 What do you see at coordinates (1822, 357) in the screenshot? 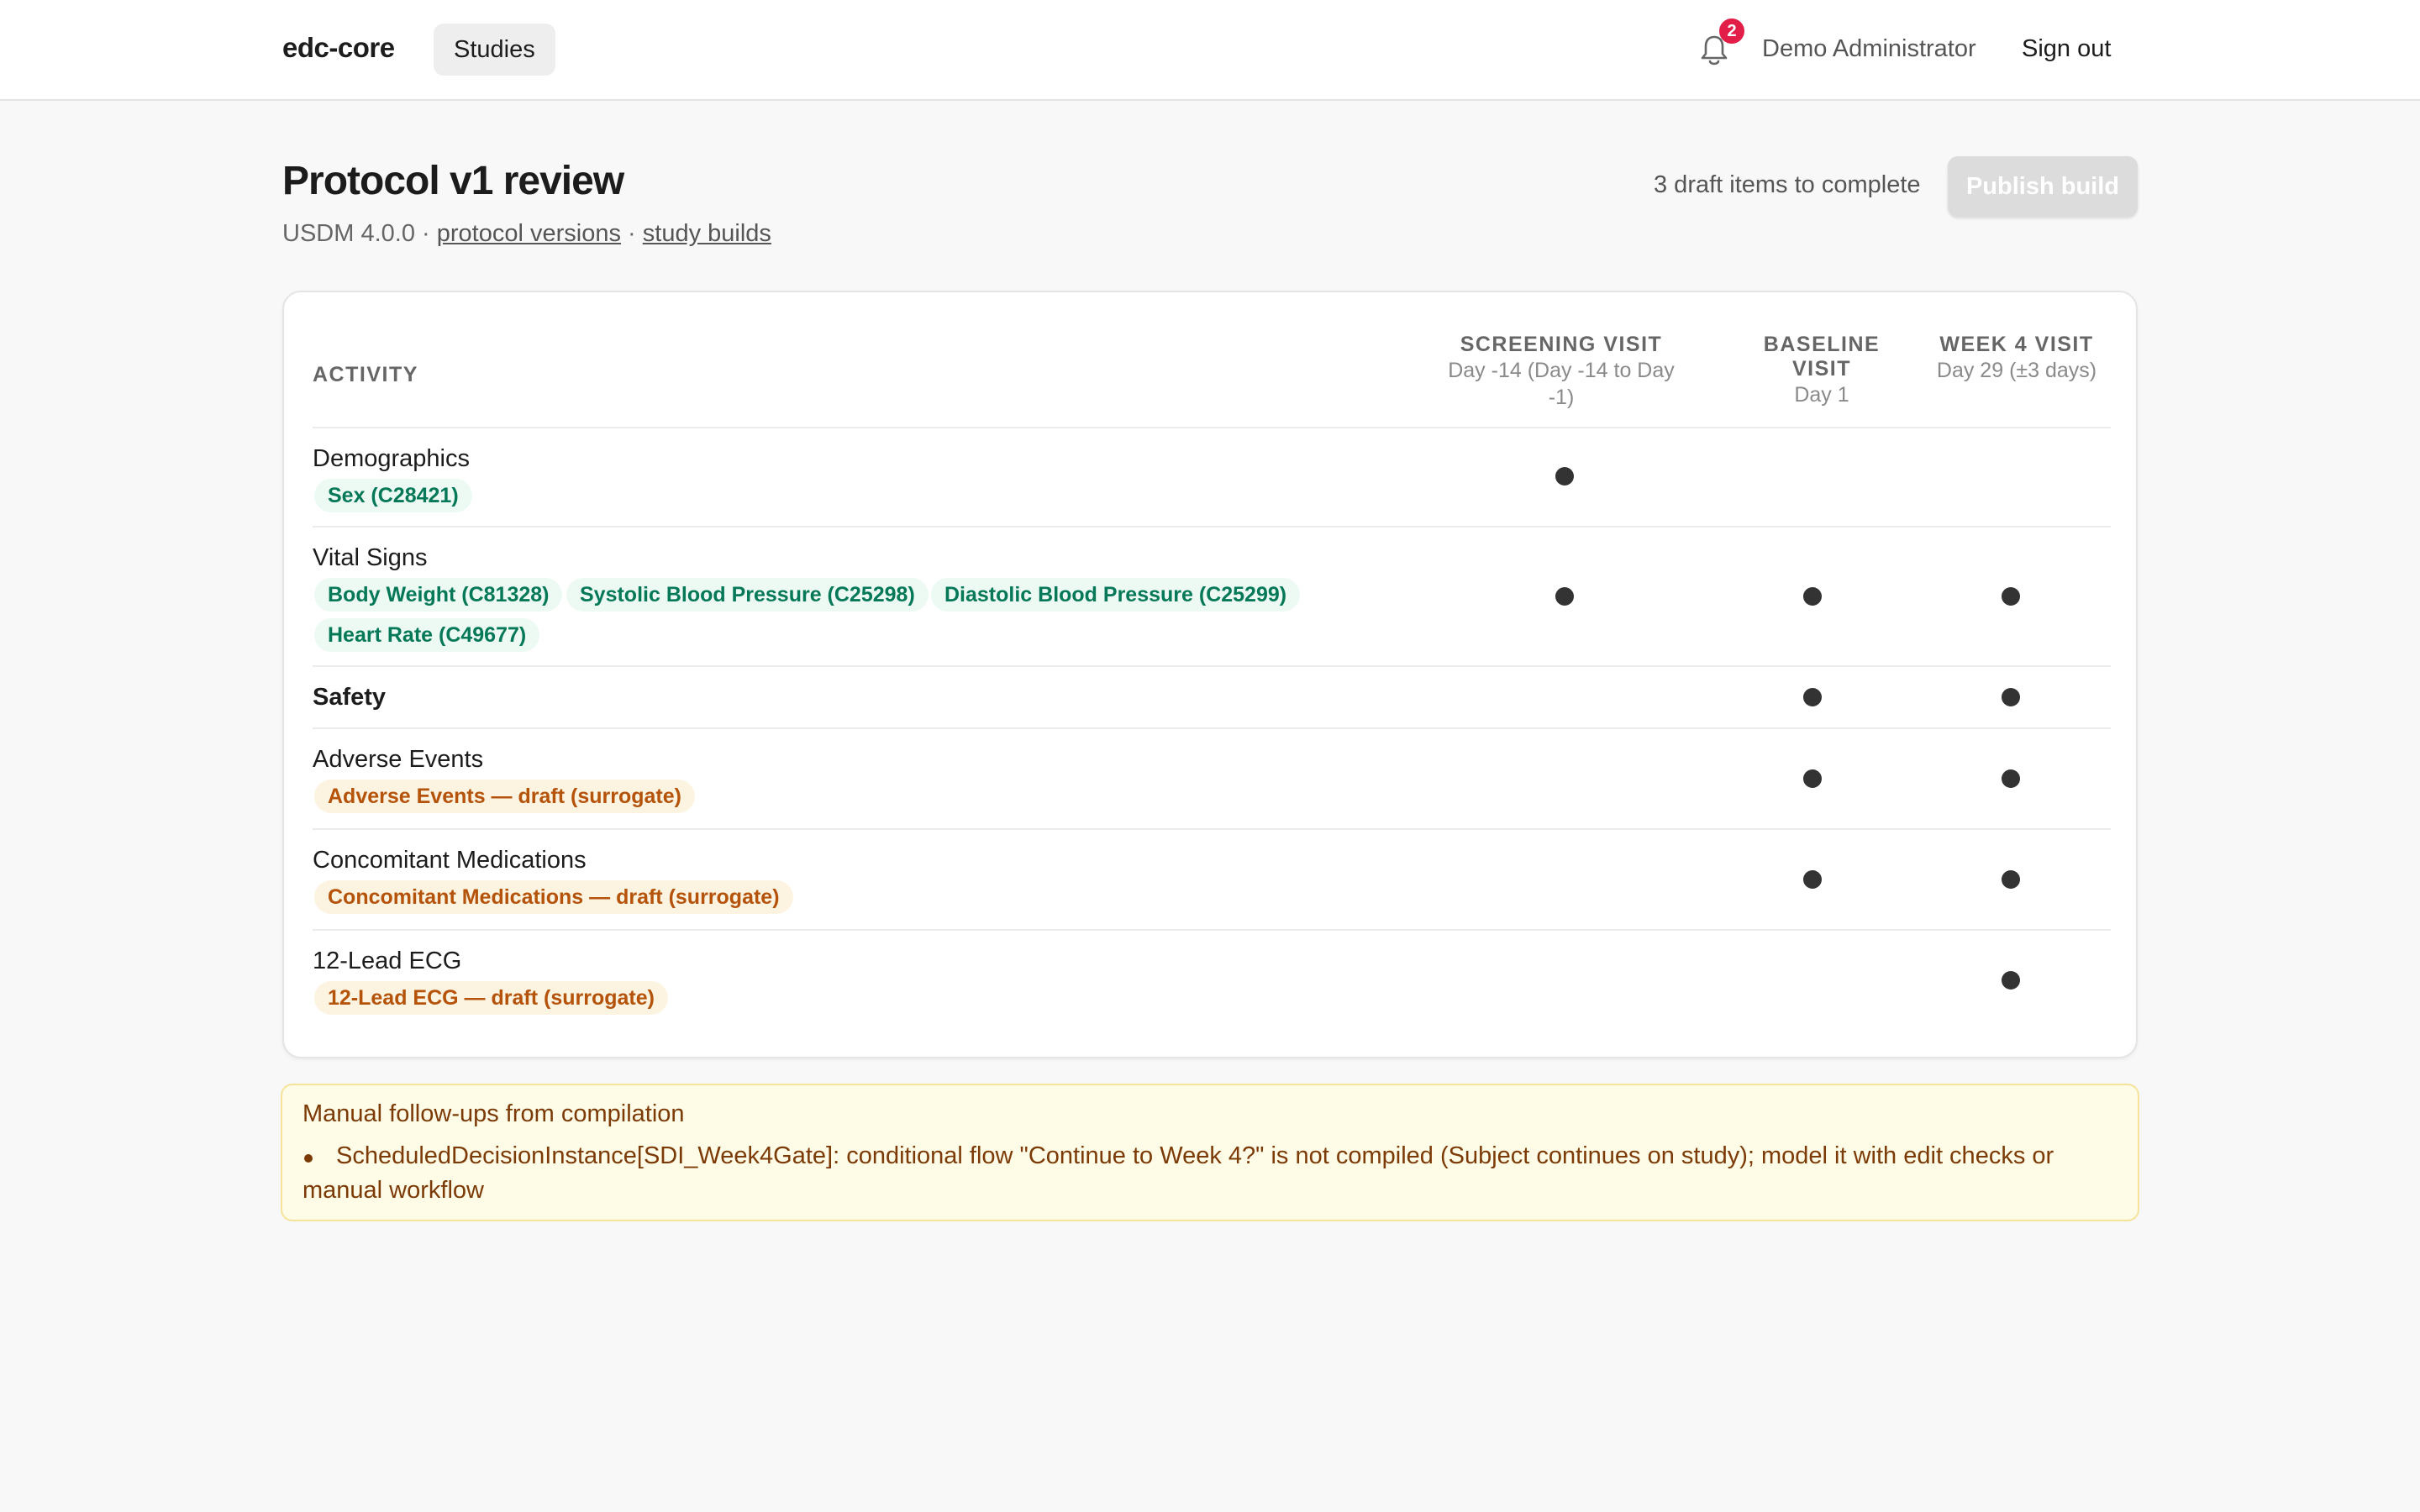
I see `visit-name: BASELINE VISIT` at bounding box center [1822, 357].